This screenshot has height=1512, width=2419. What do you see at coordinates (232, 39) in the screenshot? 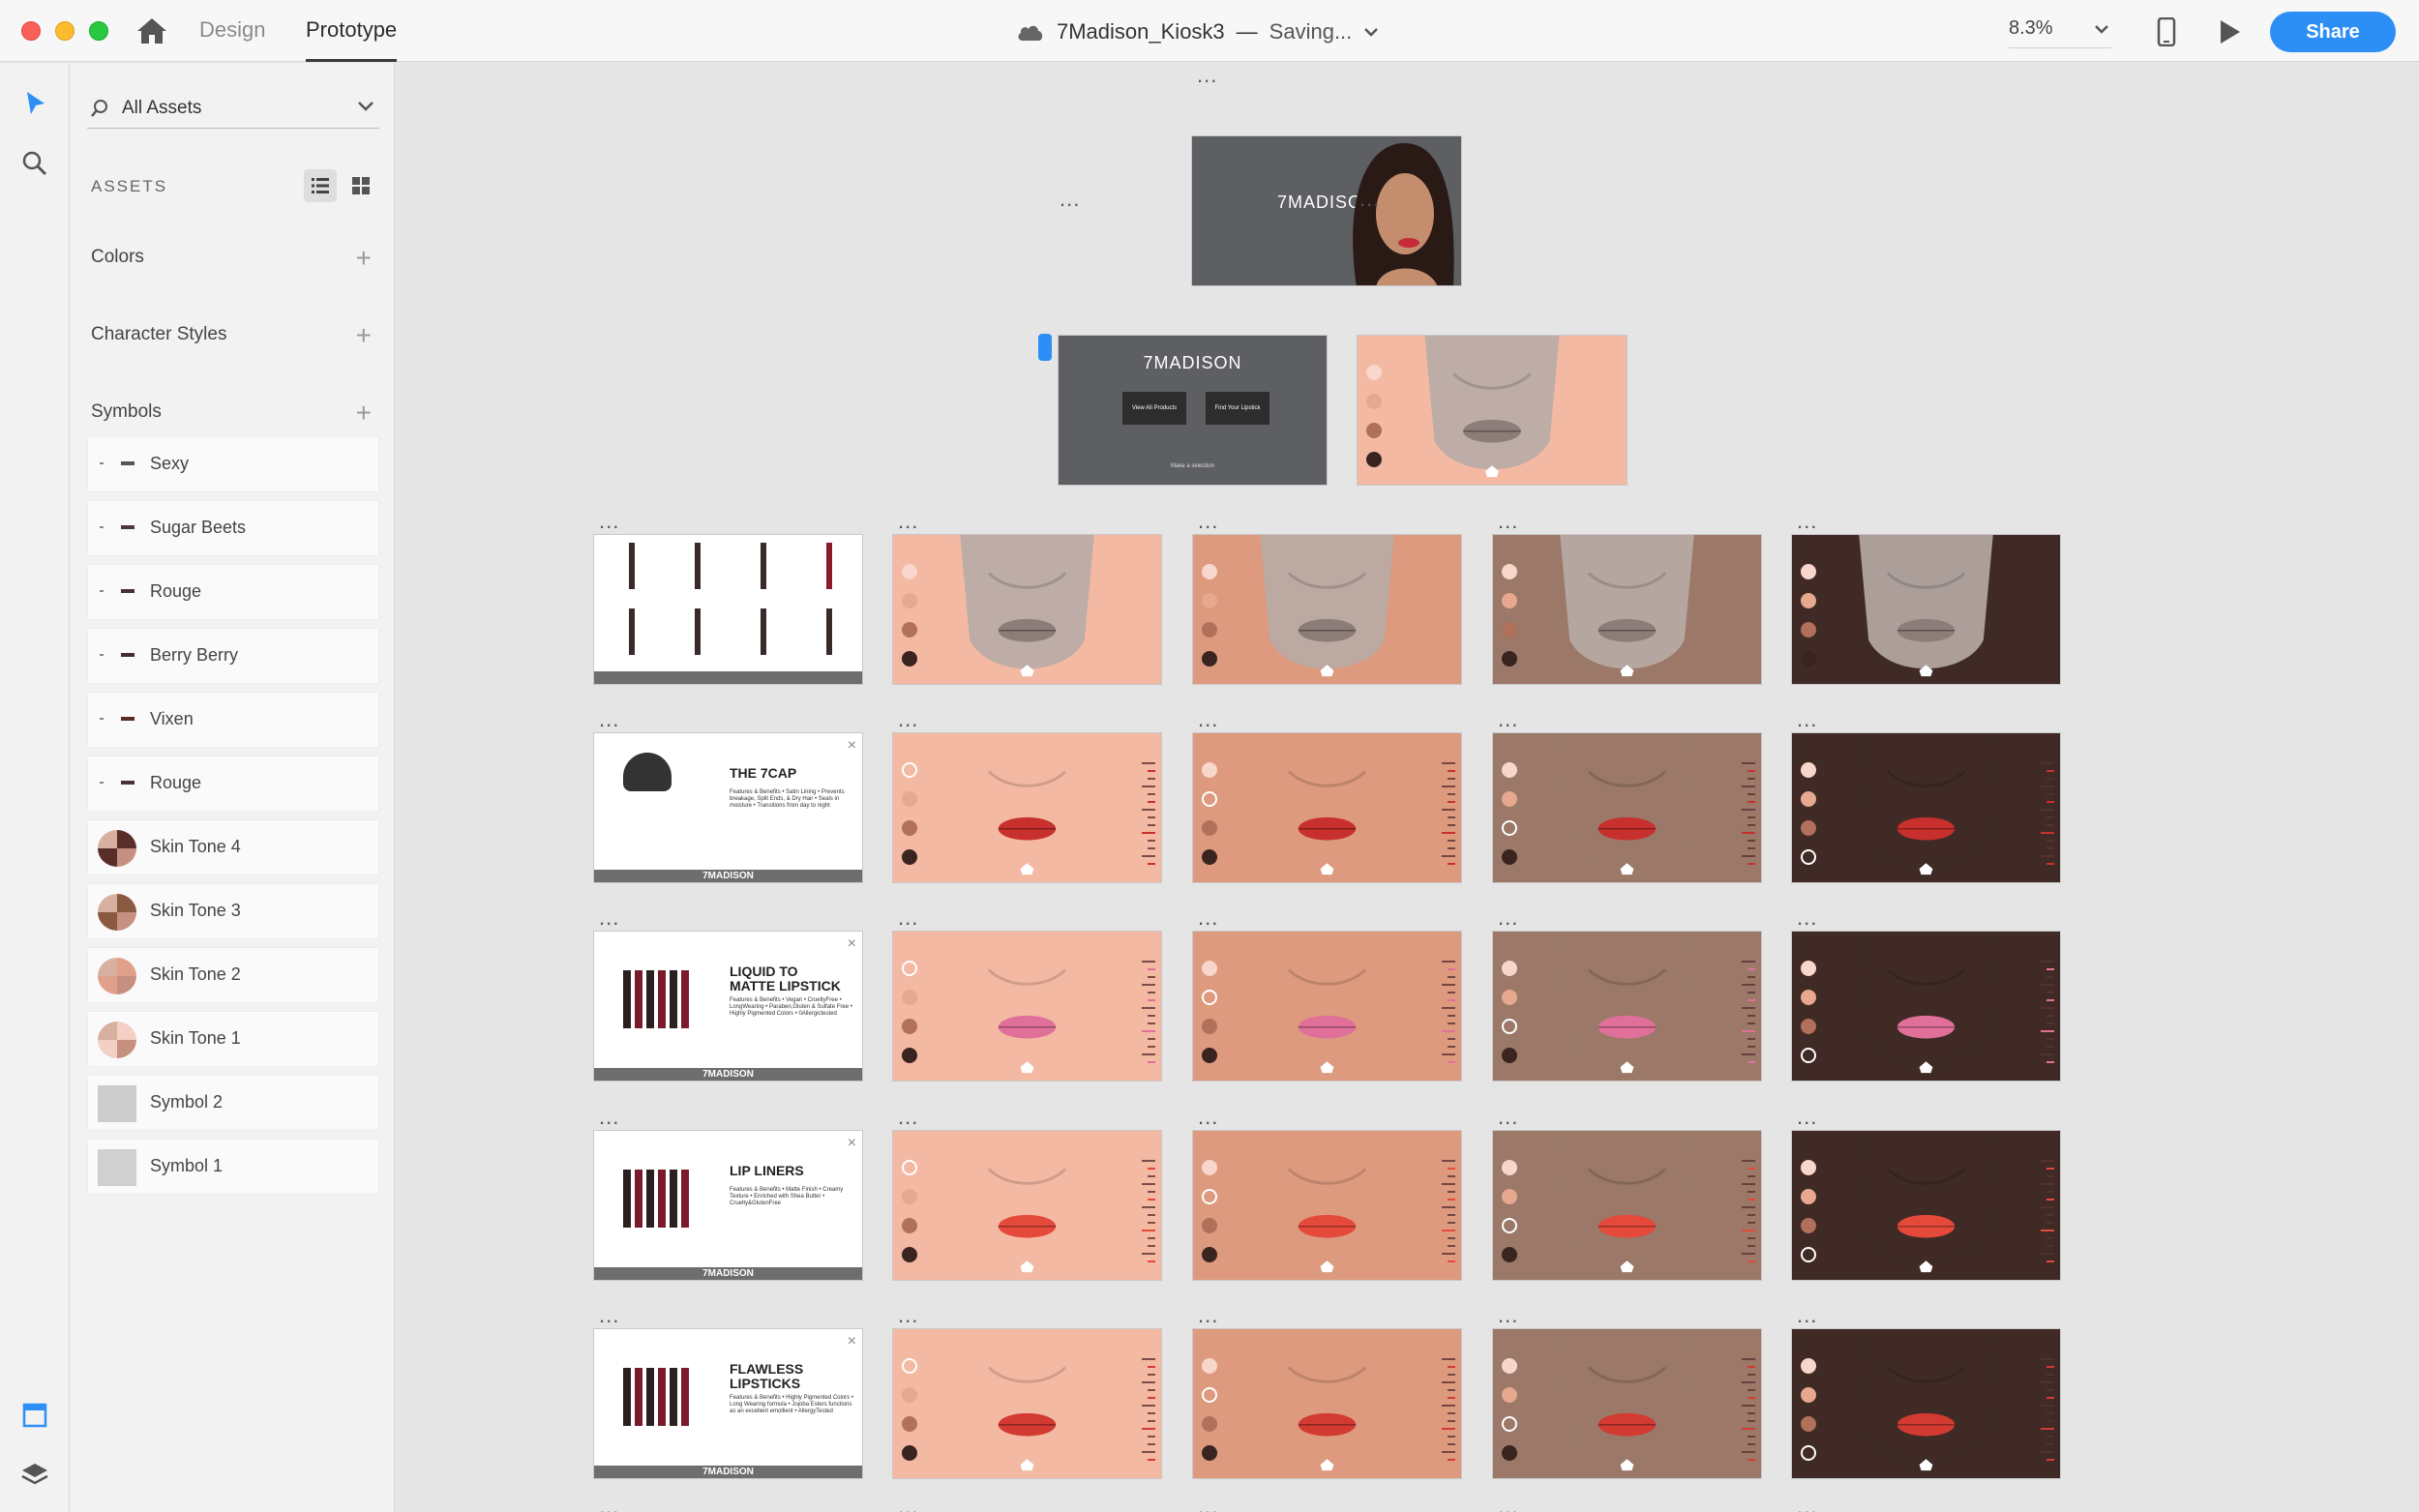
I see `tab-design: Design` at bounding box center [232, 39].